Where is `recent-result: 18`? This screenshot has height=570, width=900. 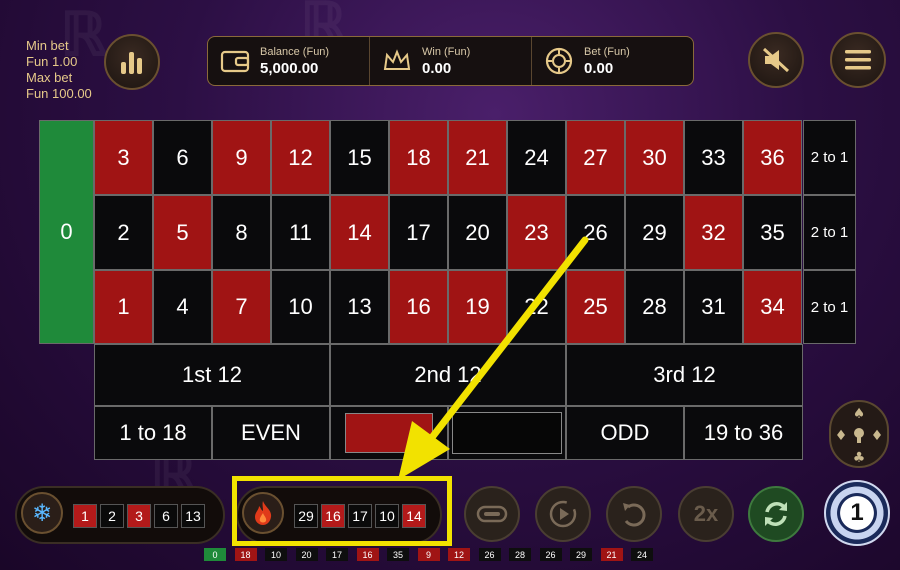 recent-result: 18 is located at coordinates (245, 554).